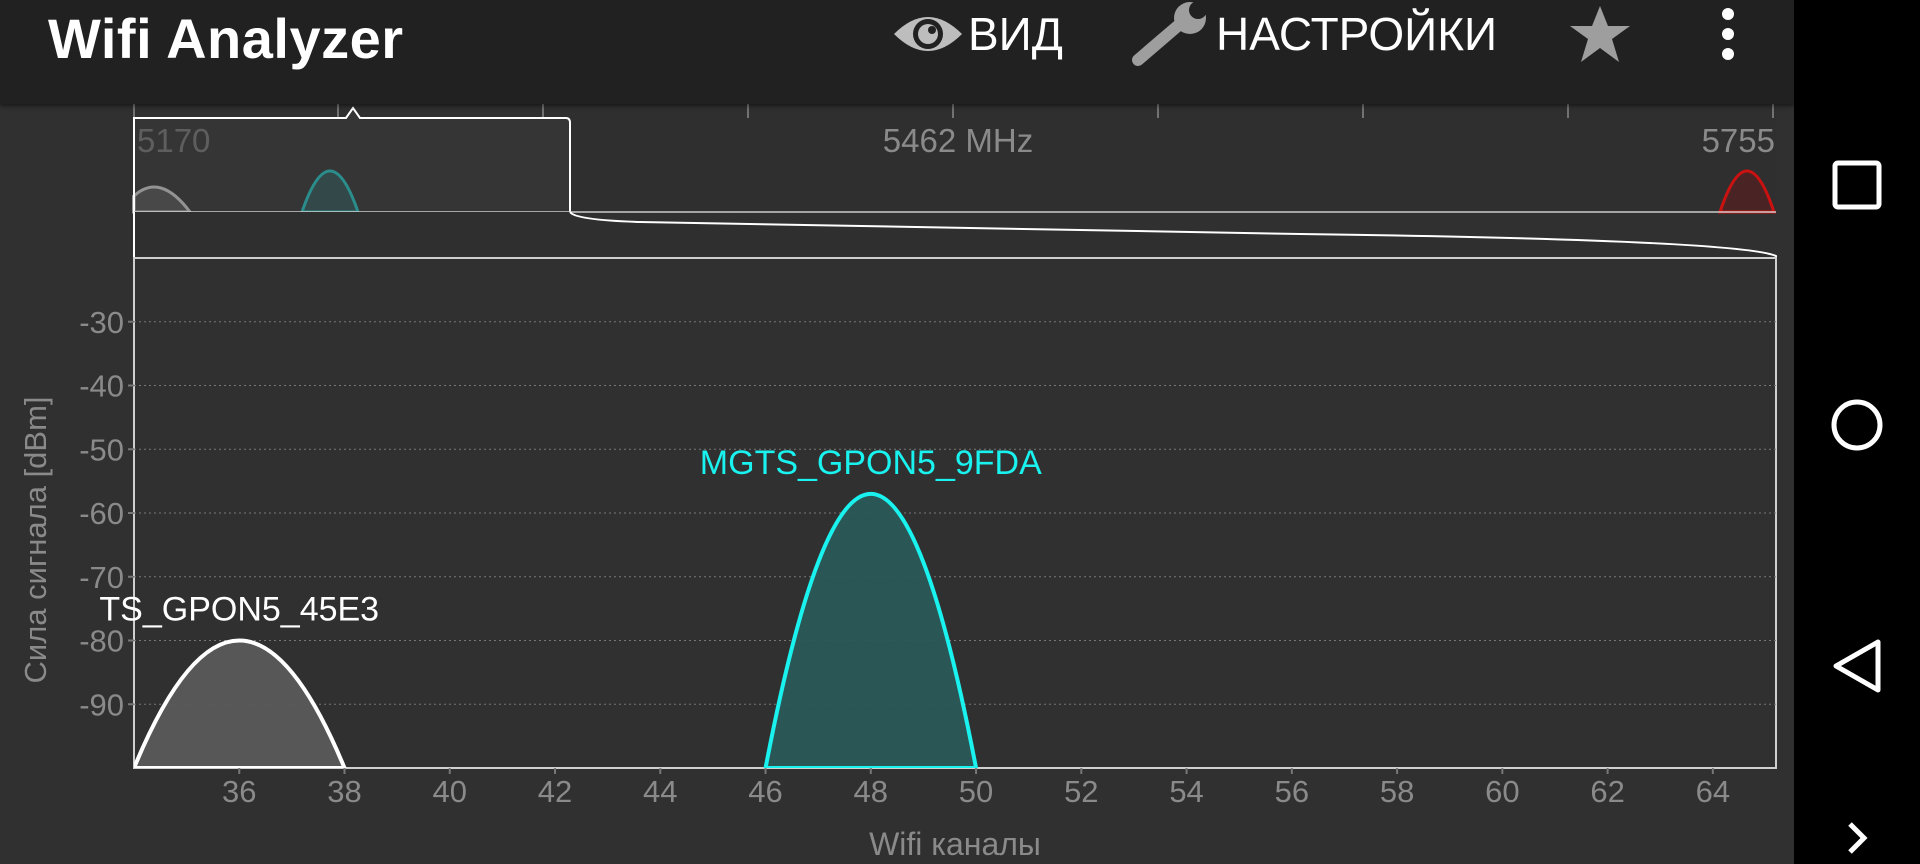  I want to click on x-tick-label: 50, so click(976, 791).